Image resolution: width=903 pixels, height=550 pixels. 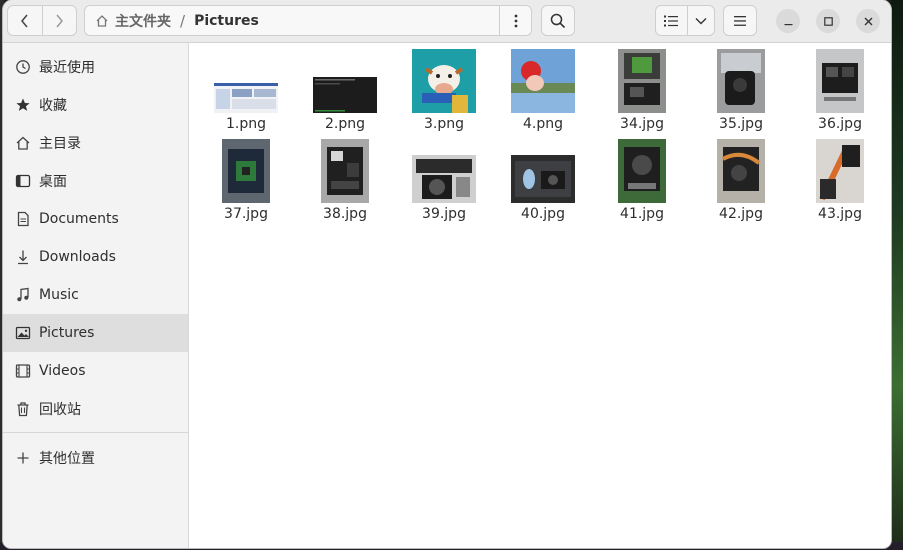 I want to click on sidebar-item-label: 最近使用, so click(x=67, y=68).